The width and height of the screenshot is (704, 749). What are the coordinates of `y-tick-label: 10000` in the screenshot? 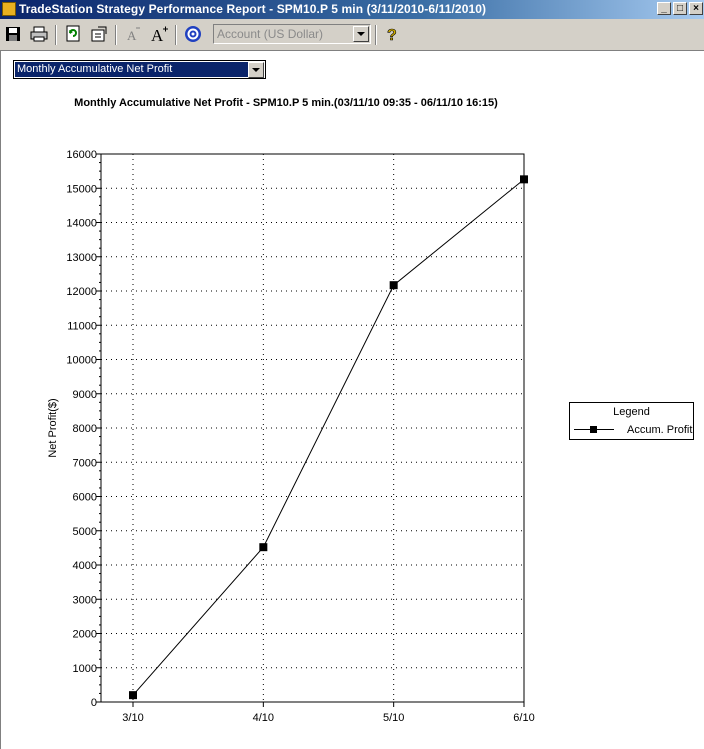 It's located at (81, 361).